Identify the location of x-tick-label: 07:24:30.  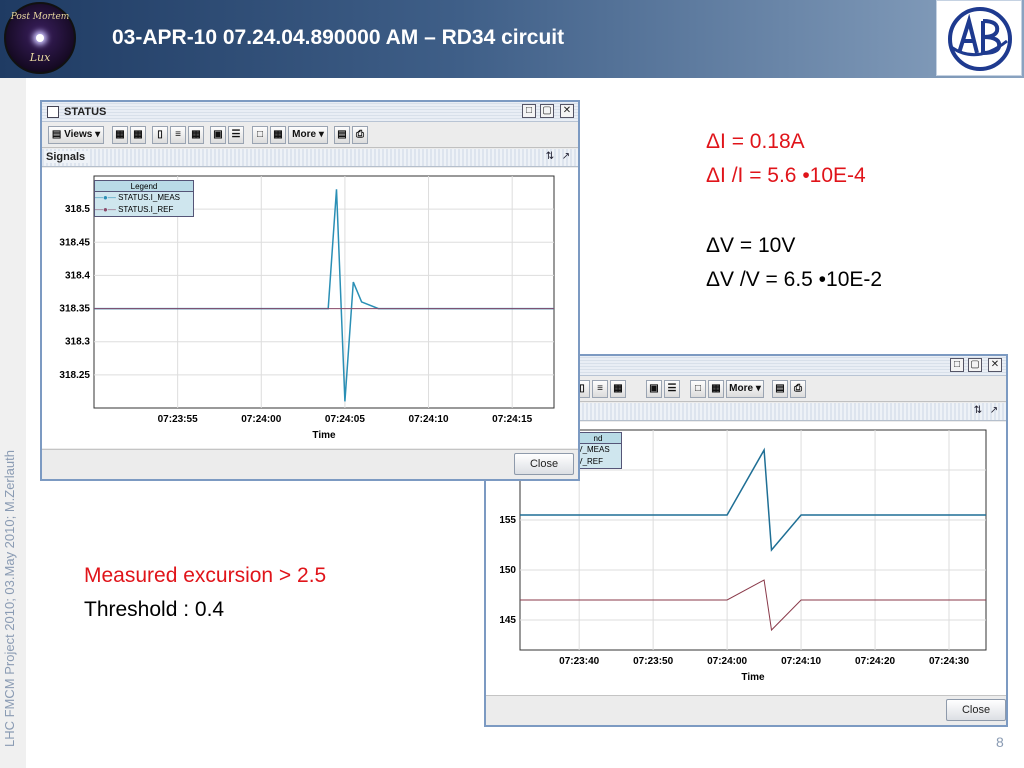
(949, 661).